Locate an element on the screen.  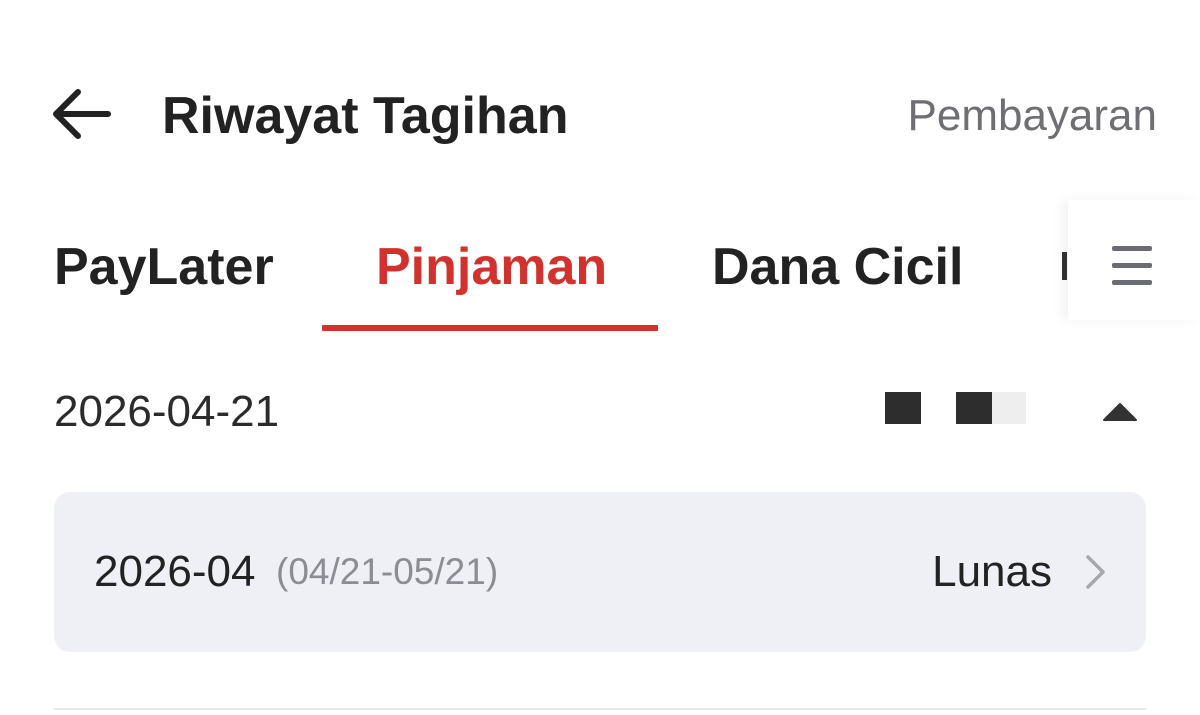
collapse-group-button is located at coordinates (1120, 411).